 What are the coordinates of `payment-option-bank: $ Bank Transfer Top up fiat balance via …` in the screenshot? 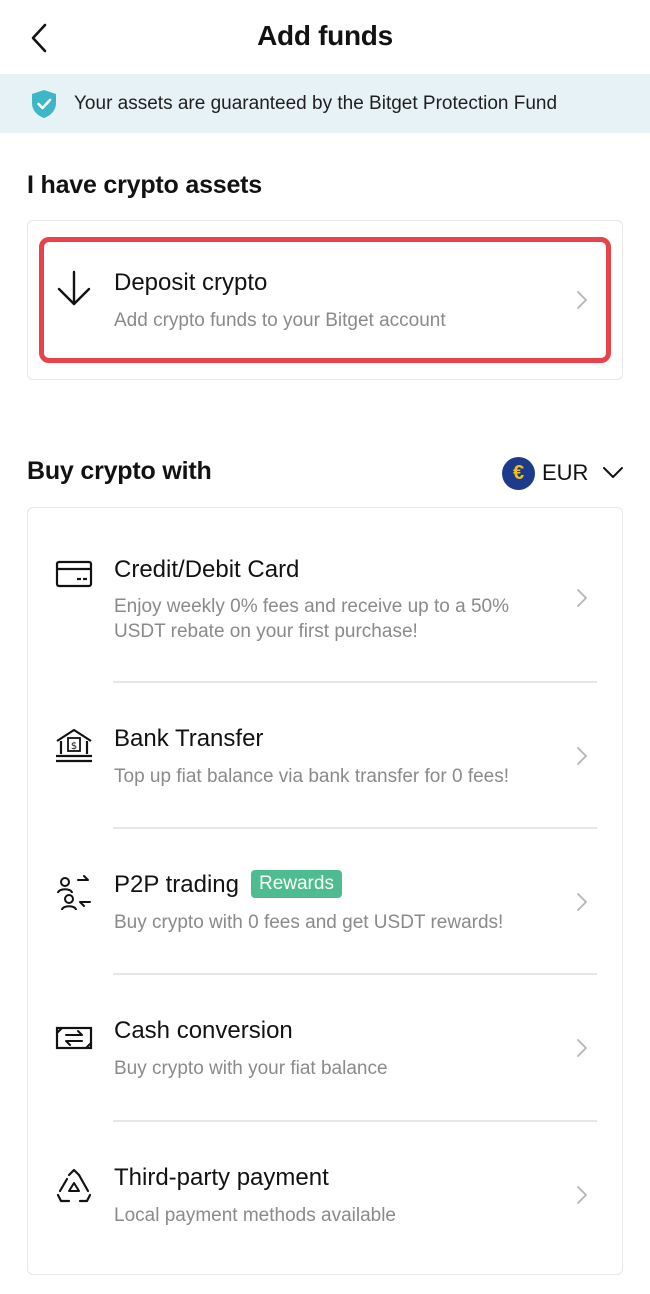 It's located at (325, 755).